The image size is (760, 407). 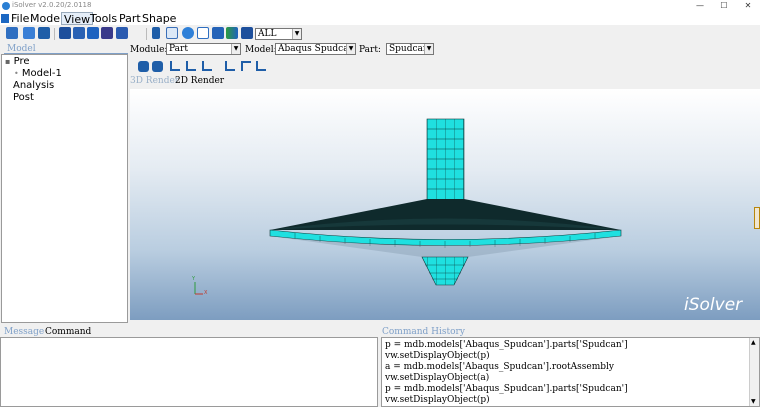 What do you see at coordinates (7, 61) in the screenshot?
I see `tree-expander-icon: ▪` at bounding box center [7, 61].